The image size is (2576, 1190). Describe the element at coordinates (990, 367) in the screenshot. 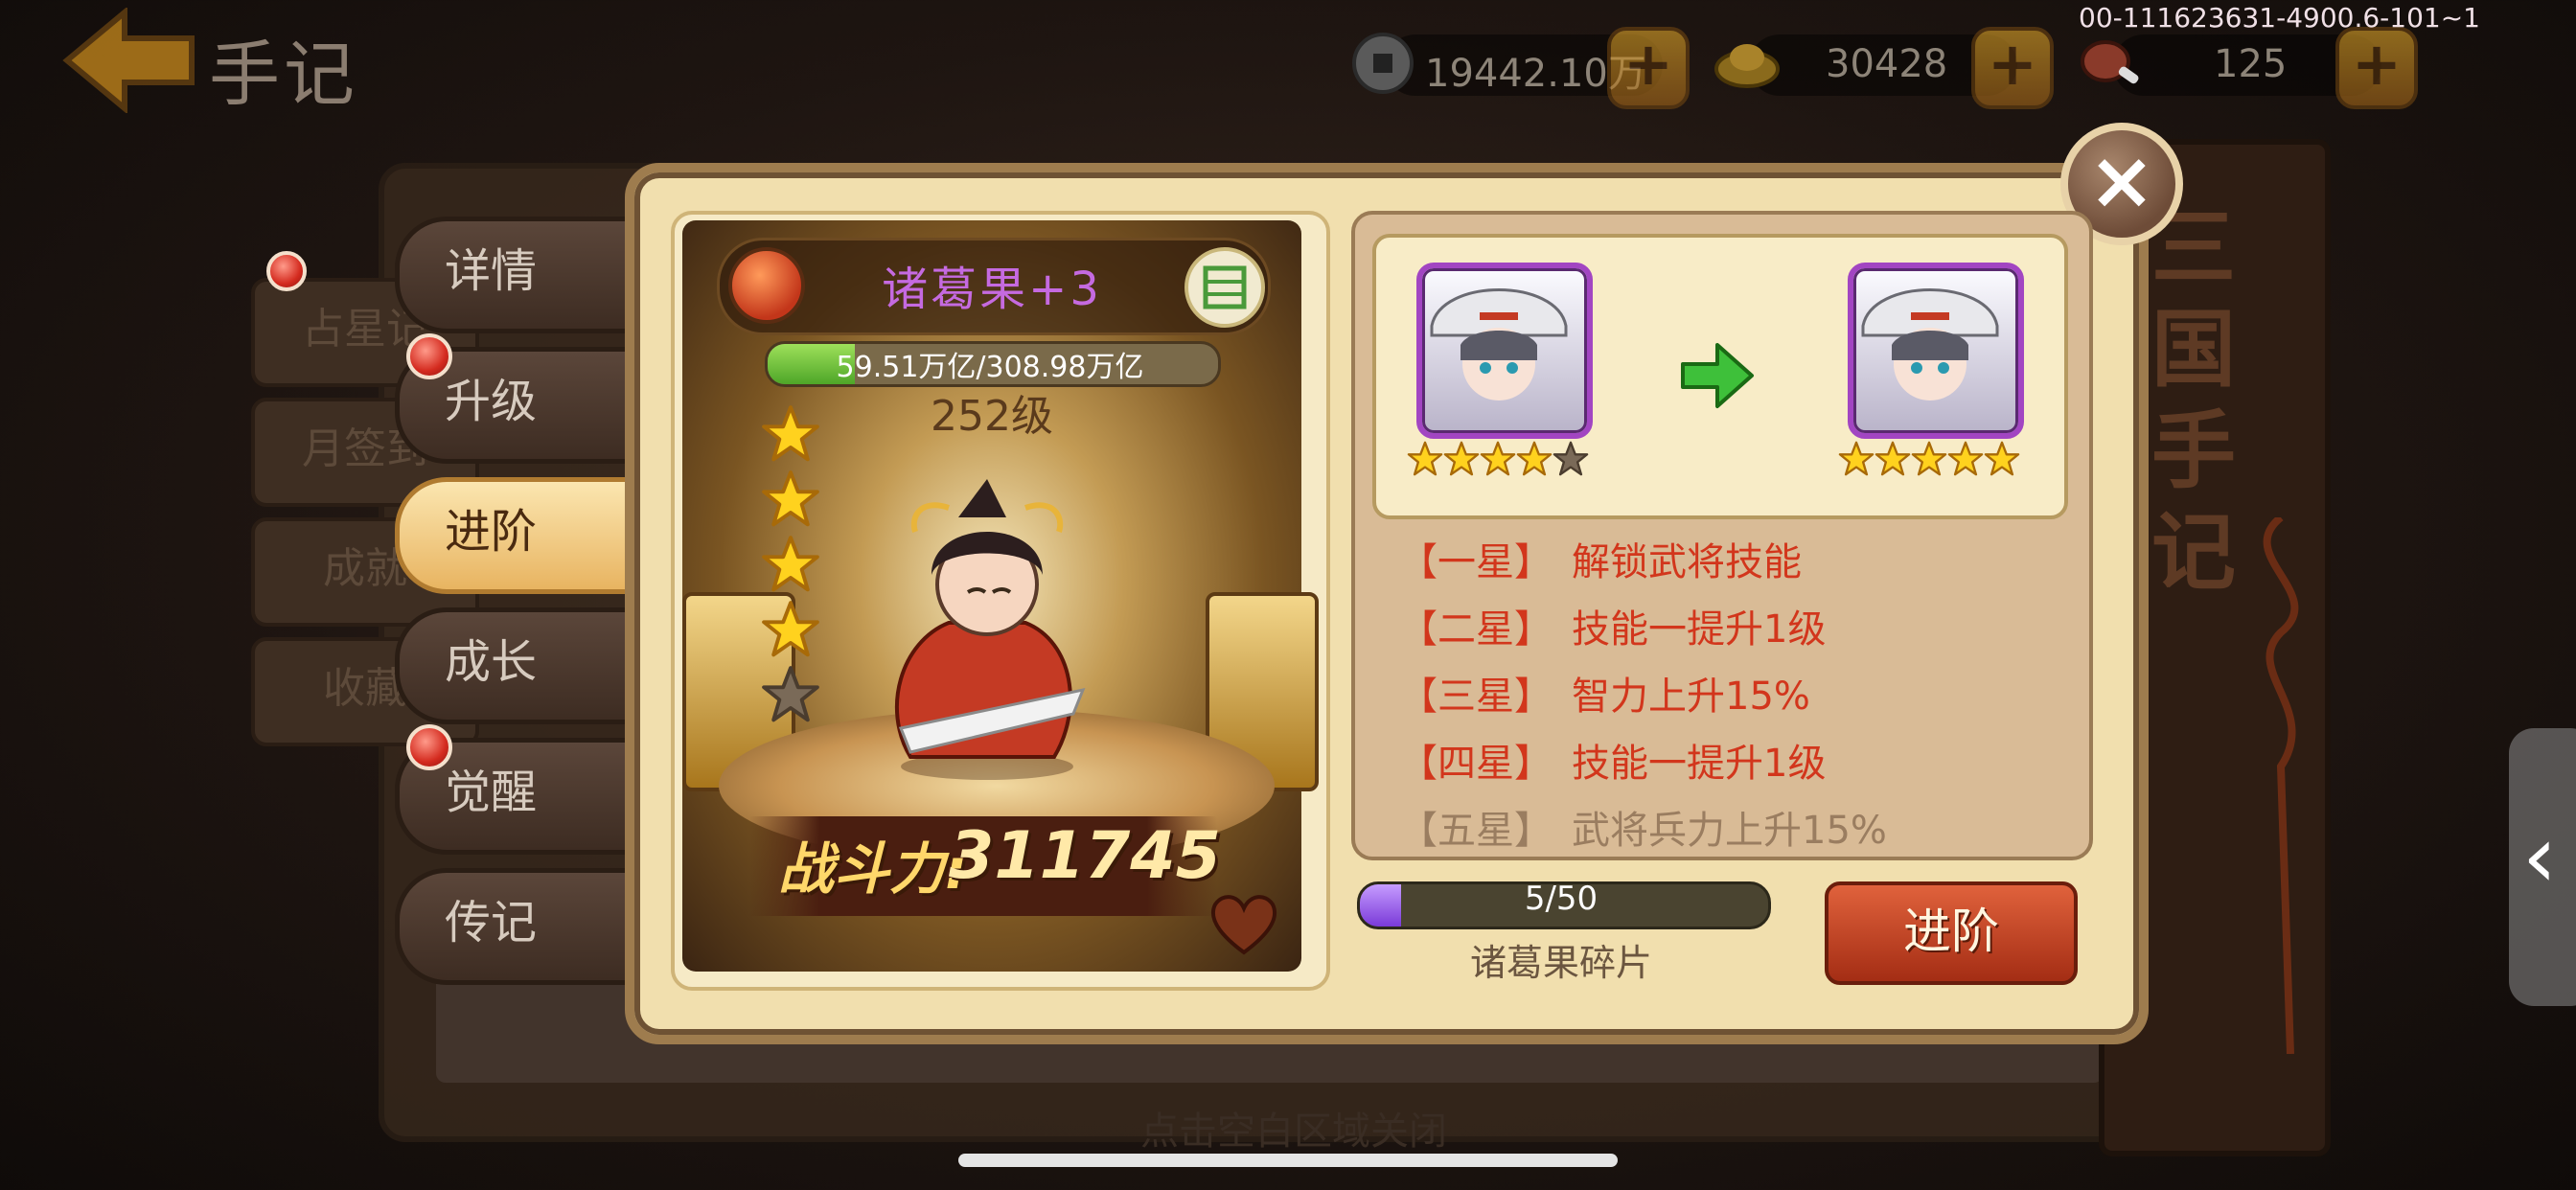

I see `hero-exp-text: 59.51万亿/308.98万亿` at that location.